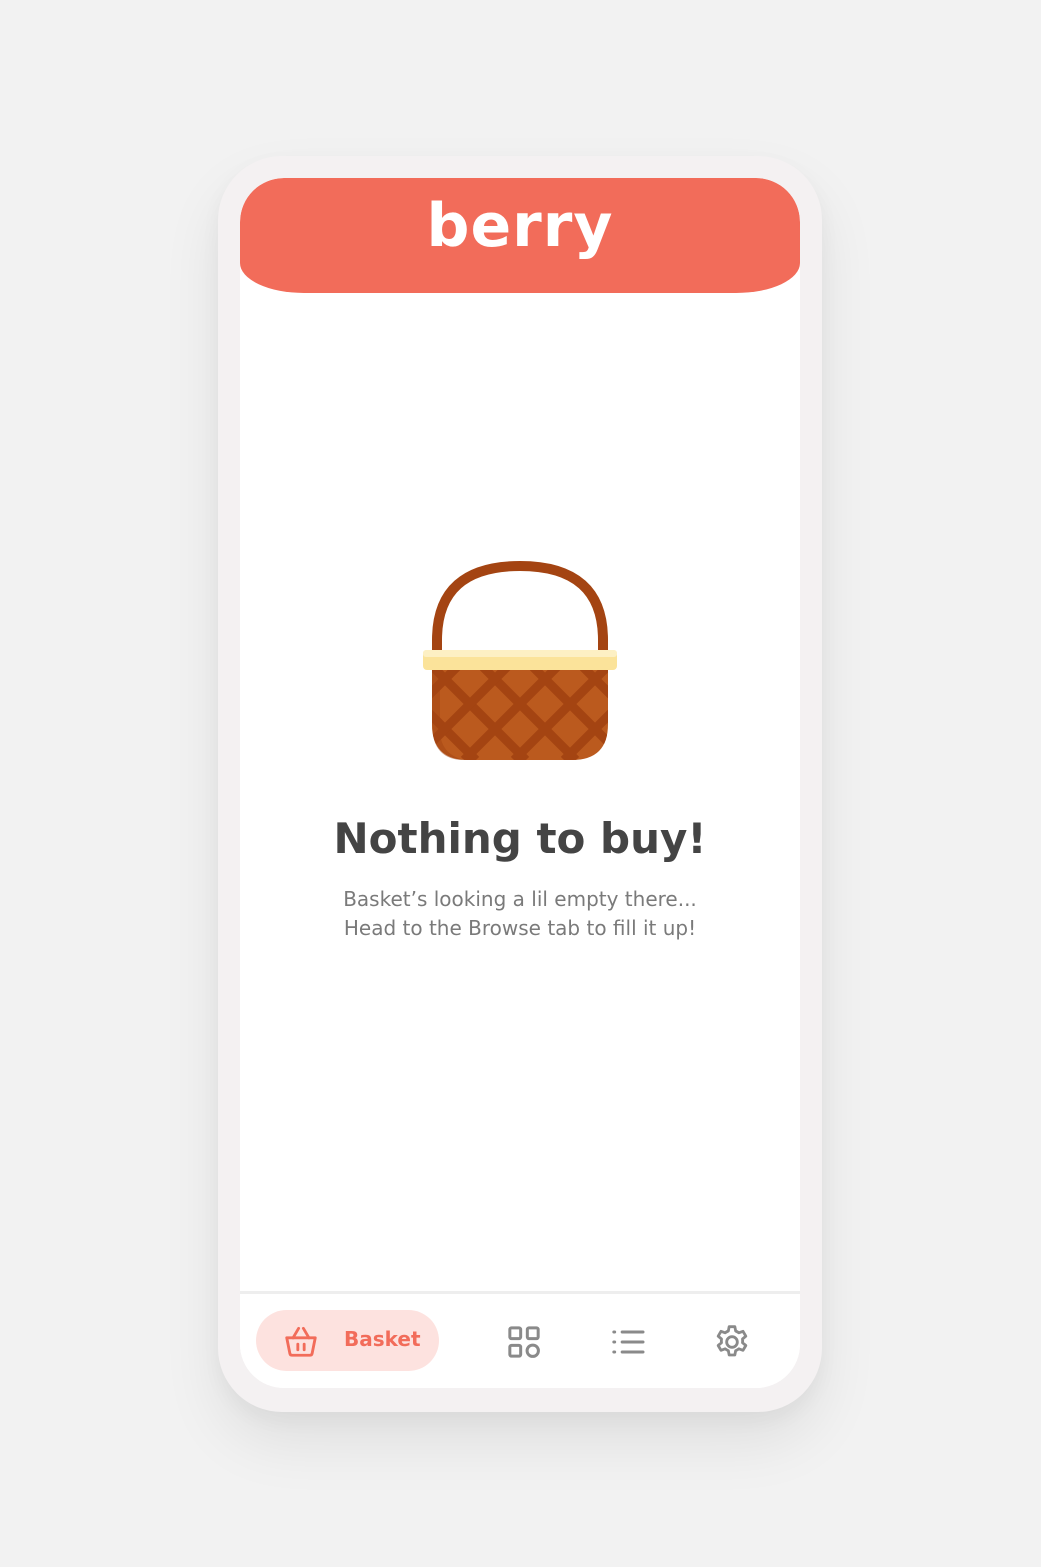  I want to click on bottom-nav: Basket, so click(520, 1339).